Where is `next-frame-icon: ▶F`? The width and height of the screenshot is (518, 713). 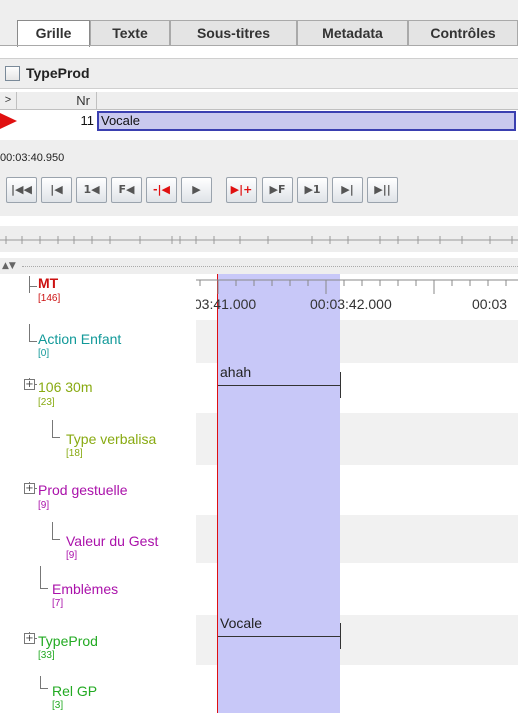 next-frame-icon: ▶F is located at coordinates (277, 189).